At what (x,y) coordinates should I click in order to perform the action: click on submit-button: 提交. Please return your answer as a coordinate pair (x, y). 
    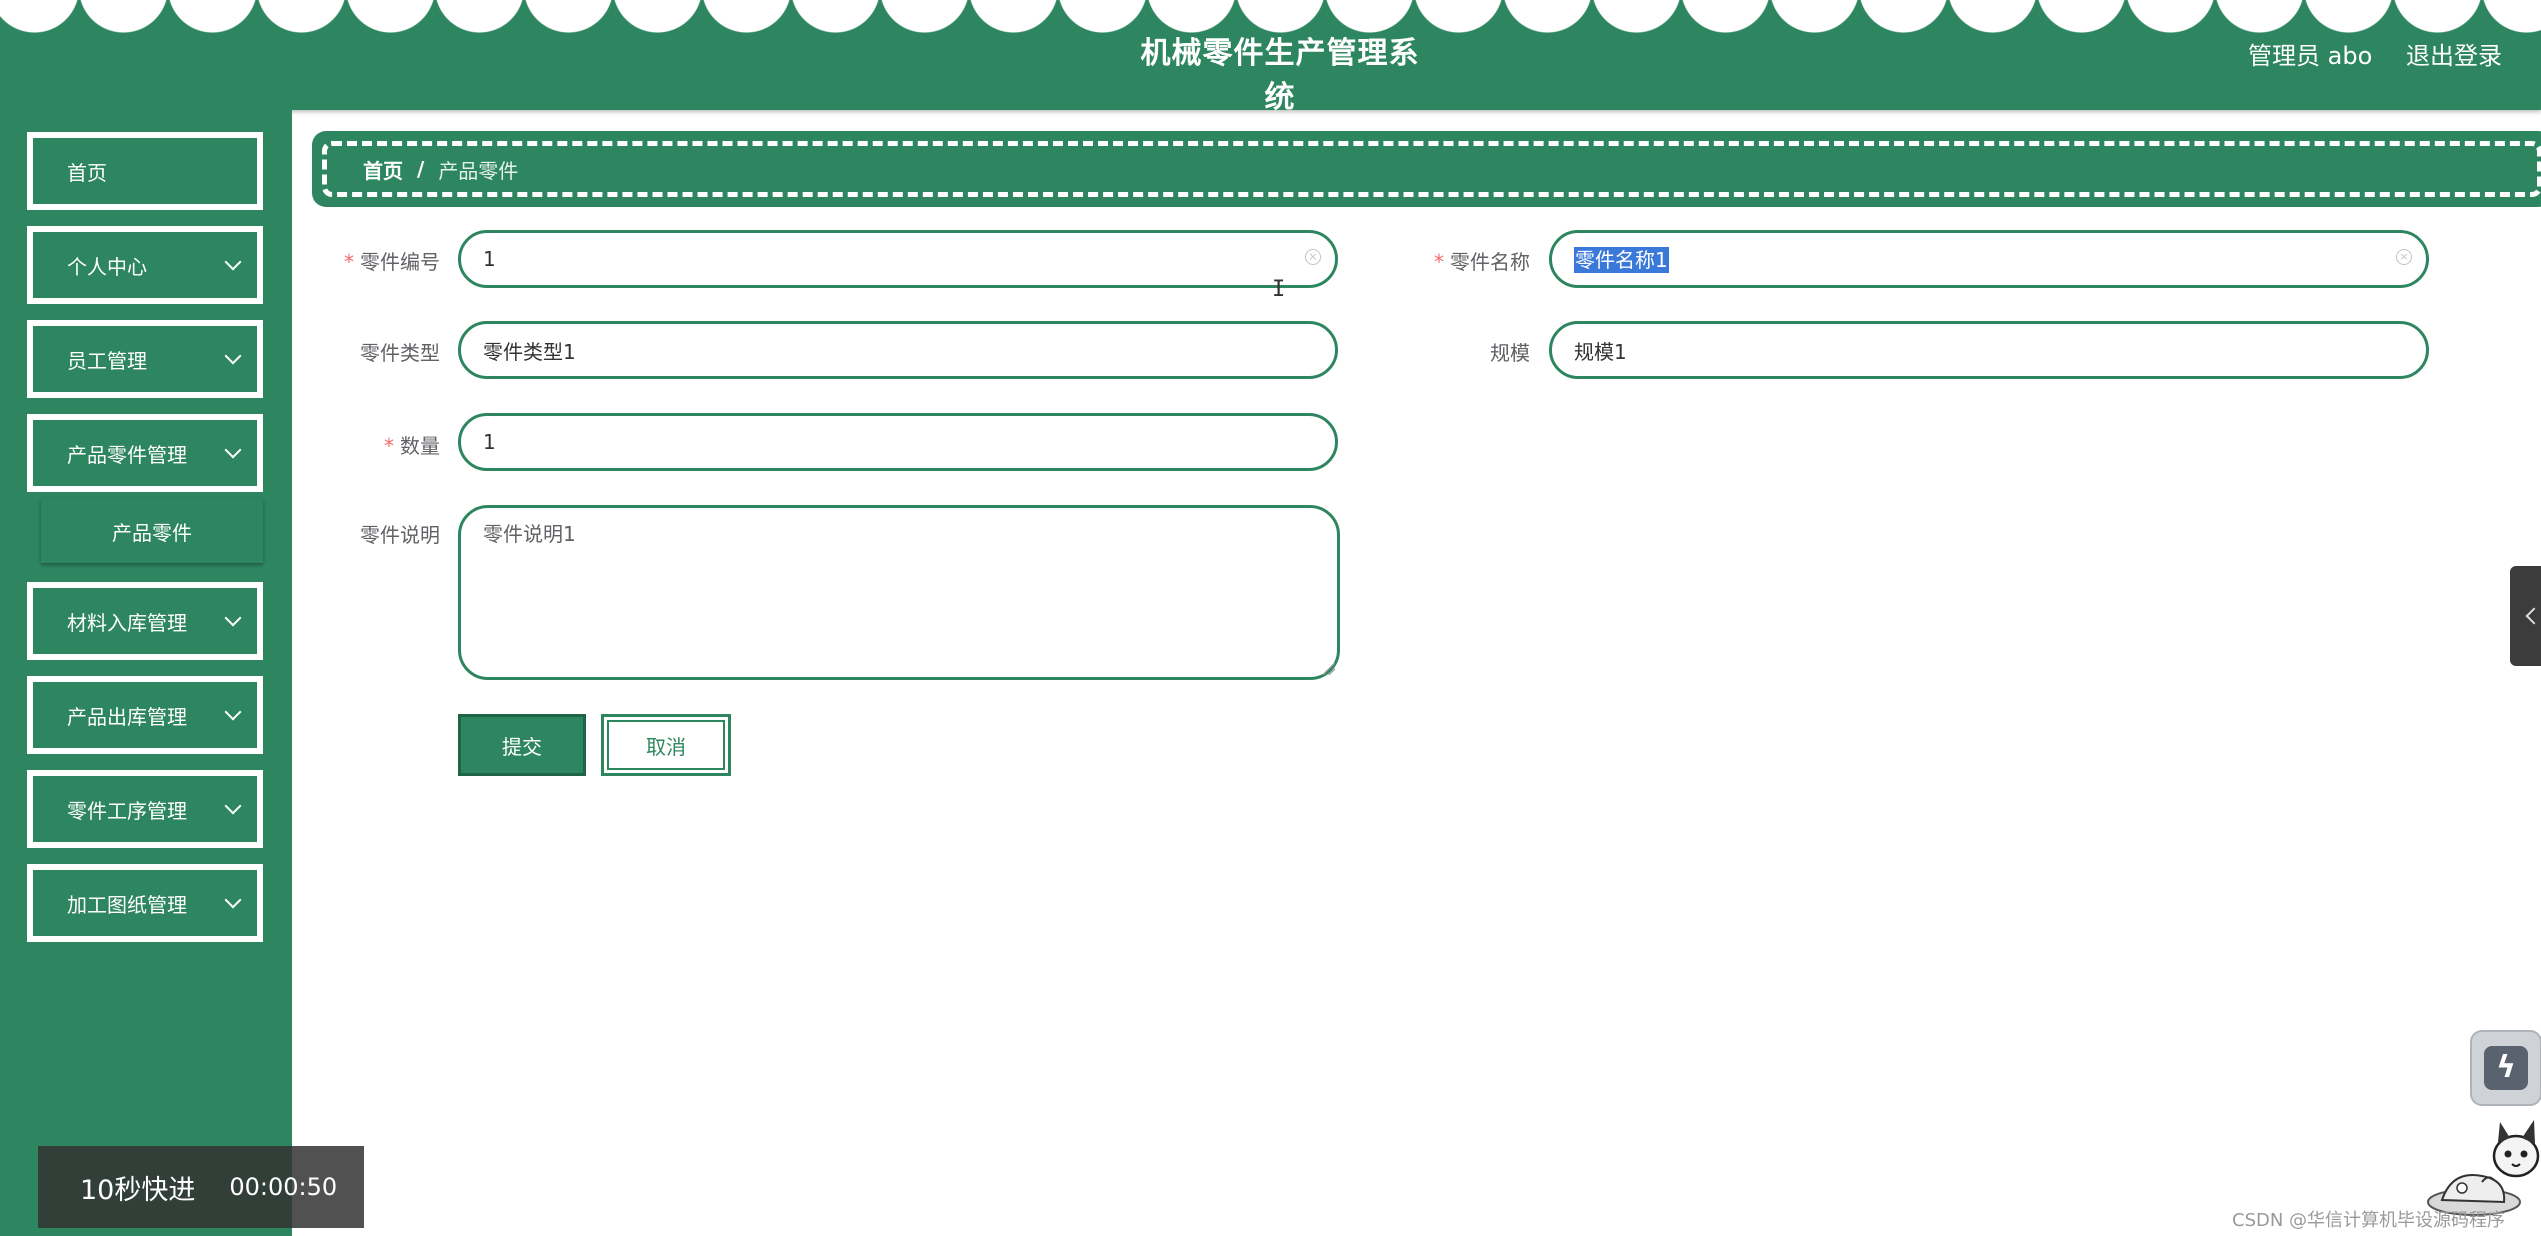
    Looking at the image, I should click on (522, 745).